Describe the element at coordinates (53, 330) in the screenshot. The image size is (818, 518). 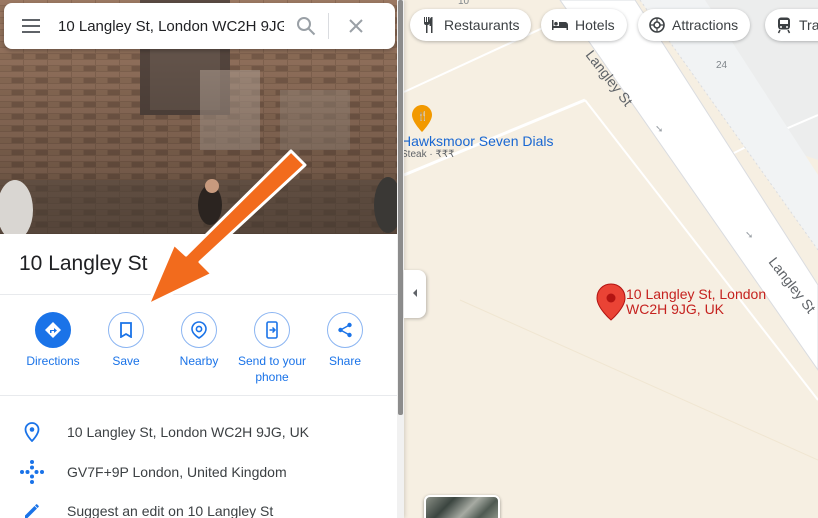
I see `directions-icon` at that location.